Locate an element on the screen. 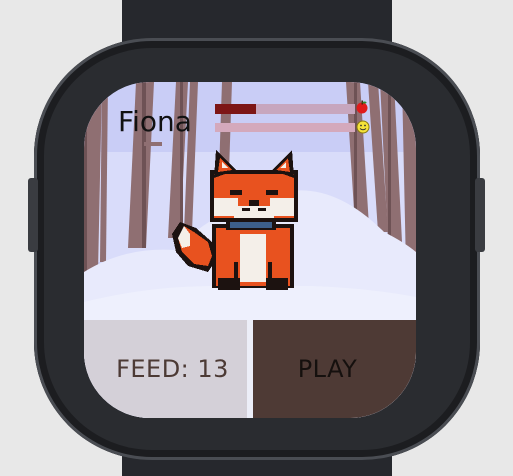  pet-name: Fiona is located at coordinates (155, 121).